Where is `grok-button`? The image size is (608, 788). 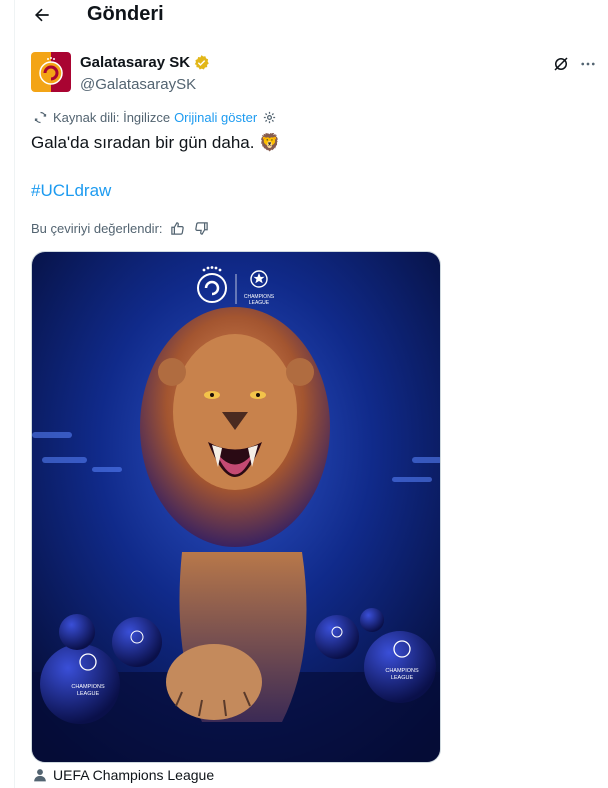
grok-button is located at coordinates (561, 64).